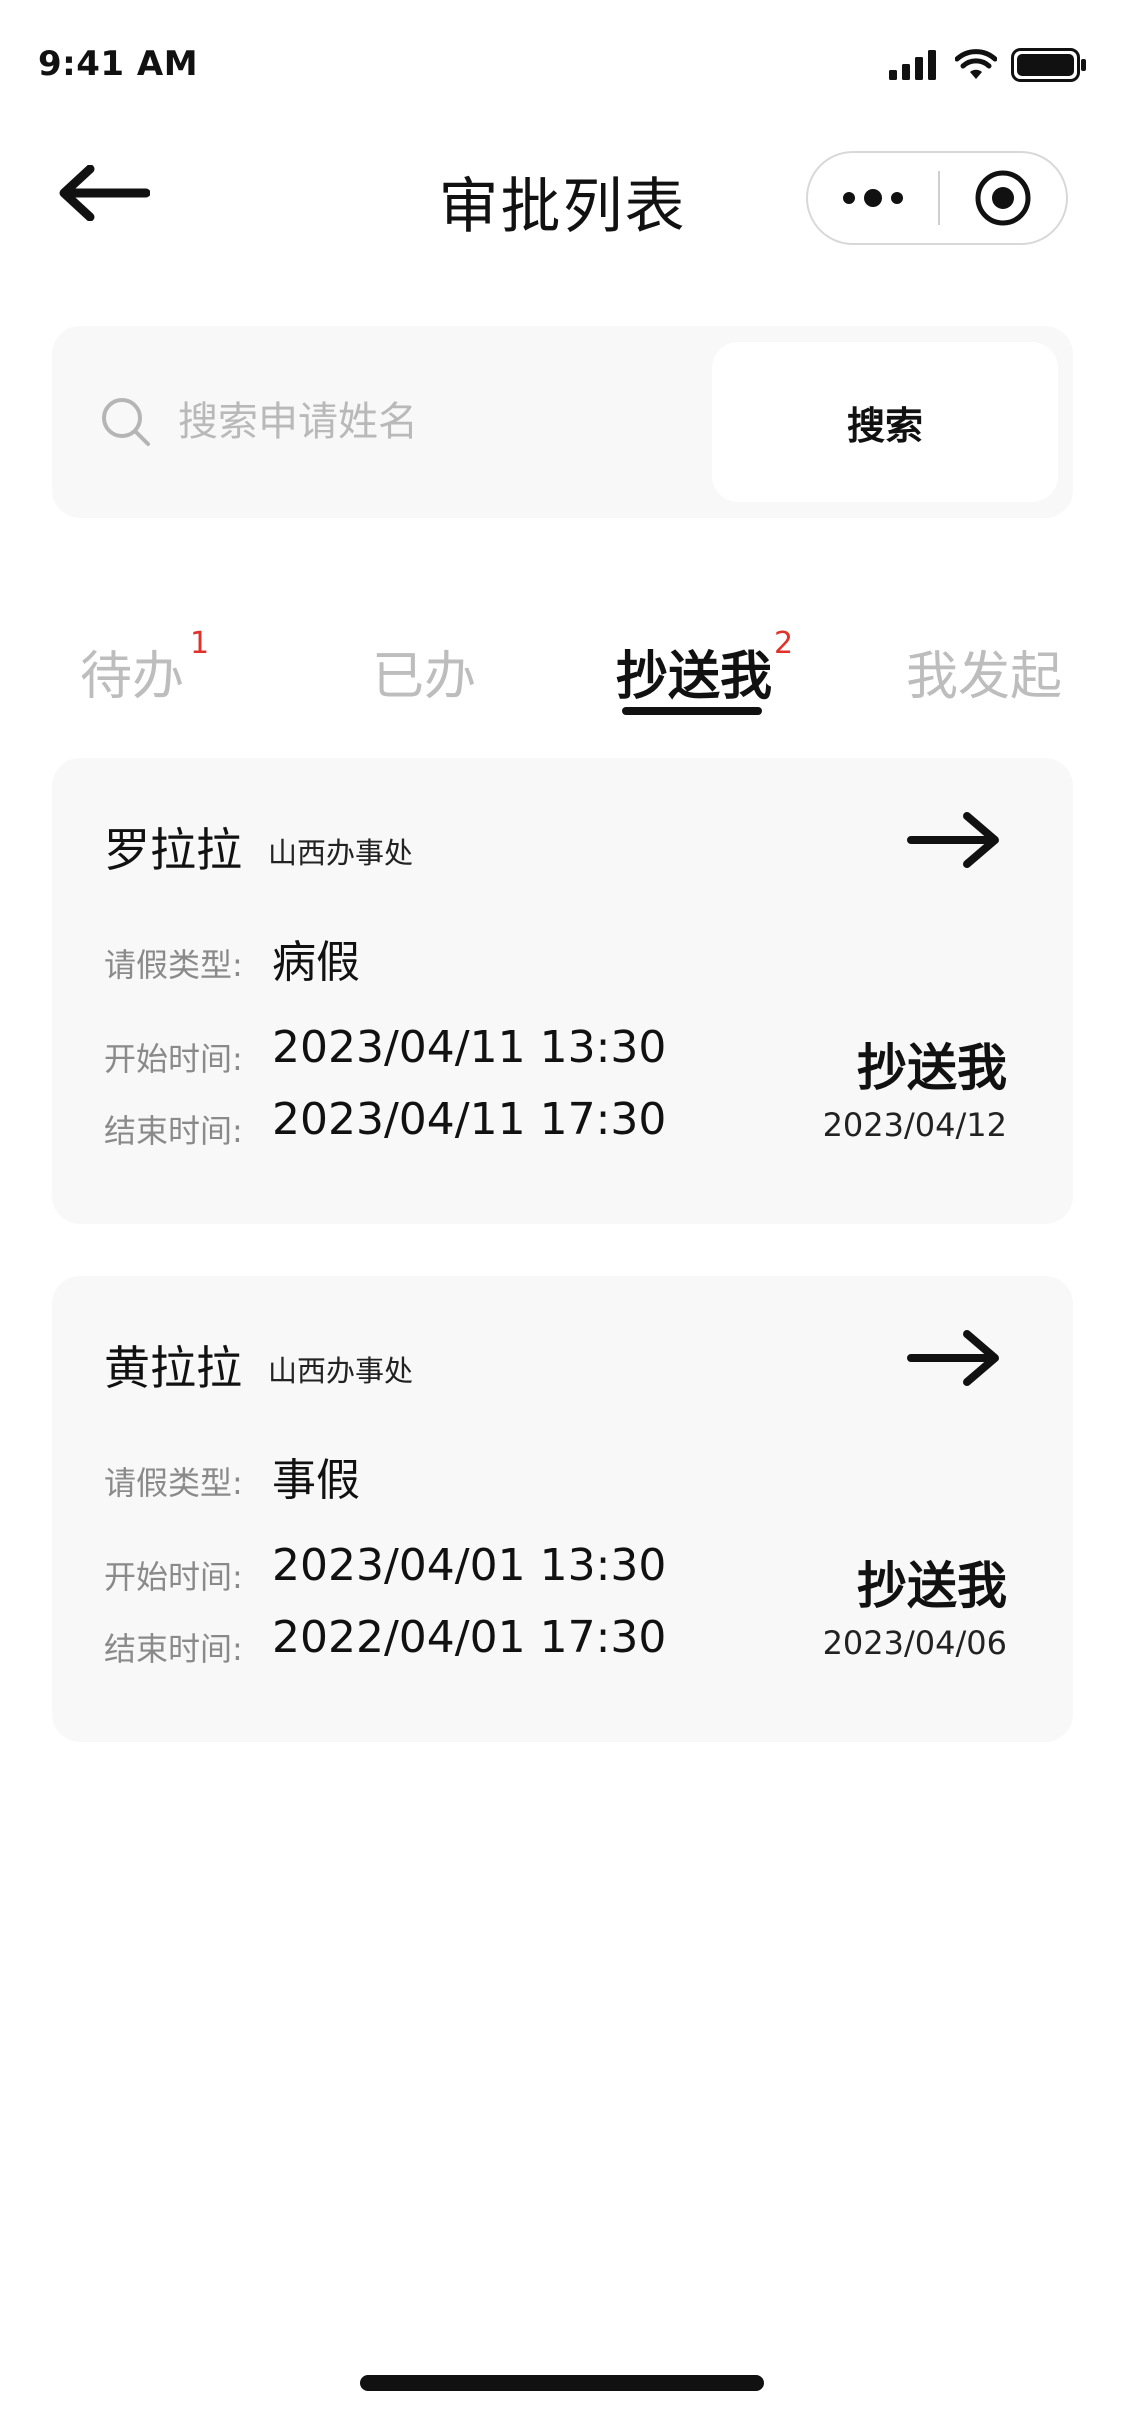 This screenshot has height=2436, width=1125. I want to click on search-bar: 搜索, so click(562, 422).